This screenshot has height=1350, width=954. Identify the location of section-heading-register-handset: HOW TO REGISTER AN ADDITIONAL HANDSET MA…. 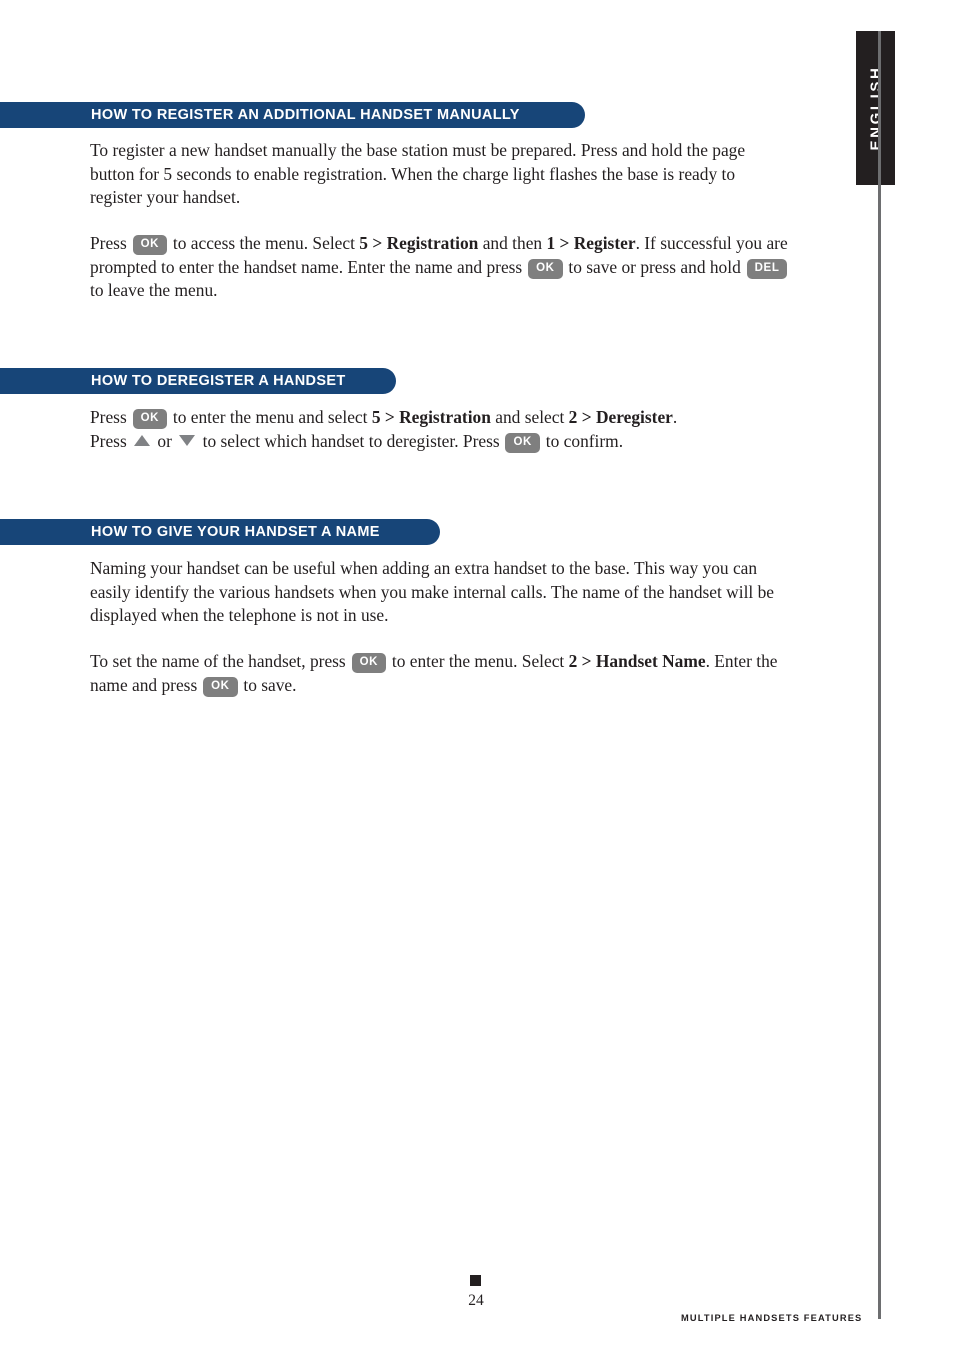
(292, 115).